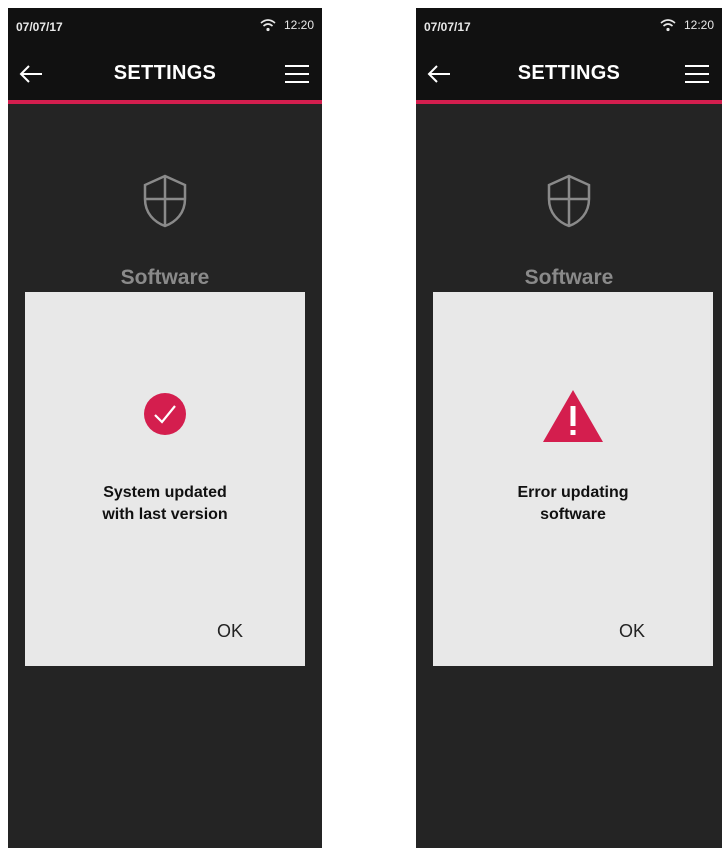 The width and height of the screenshot is (722, 852). I want to click on dialog-message-line: System updated, so click(165, 492).